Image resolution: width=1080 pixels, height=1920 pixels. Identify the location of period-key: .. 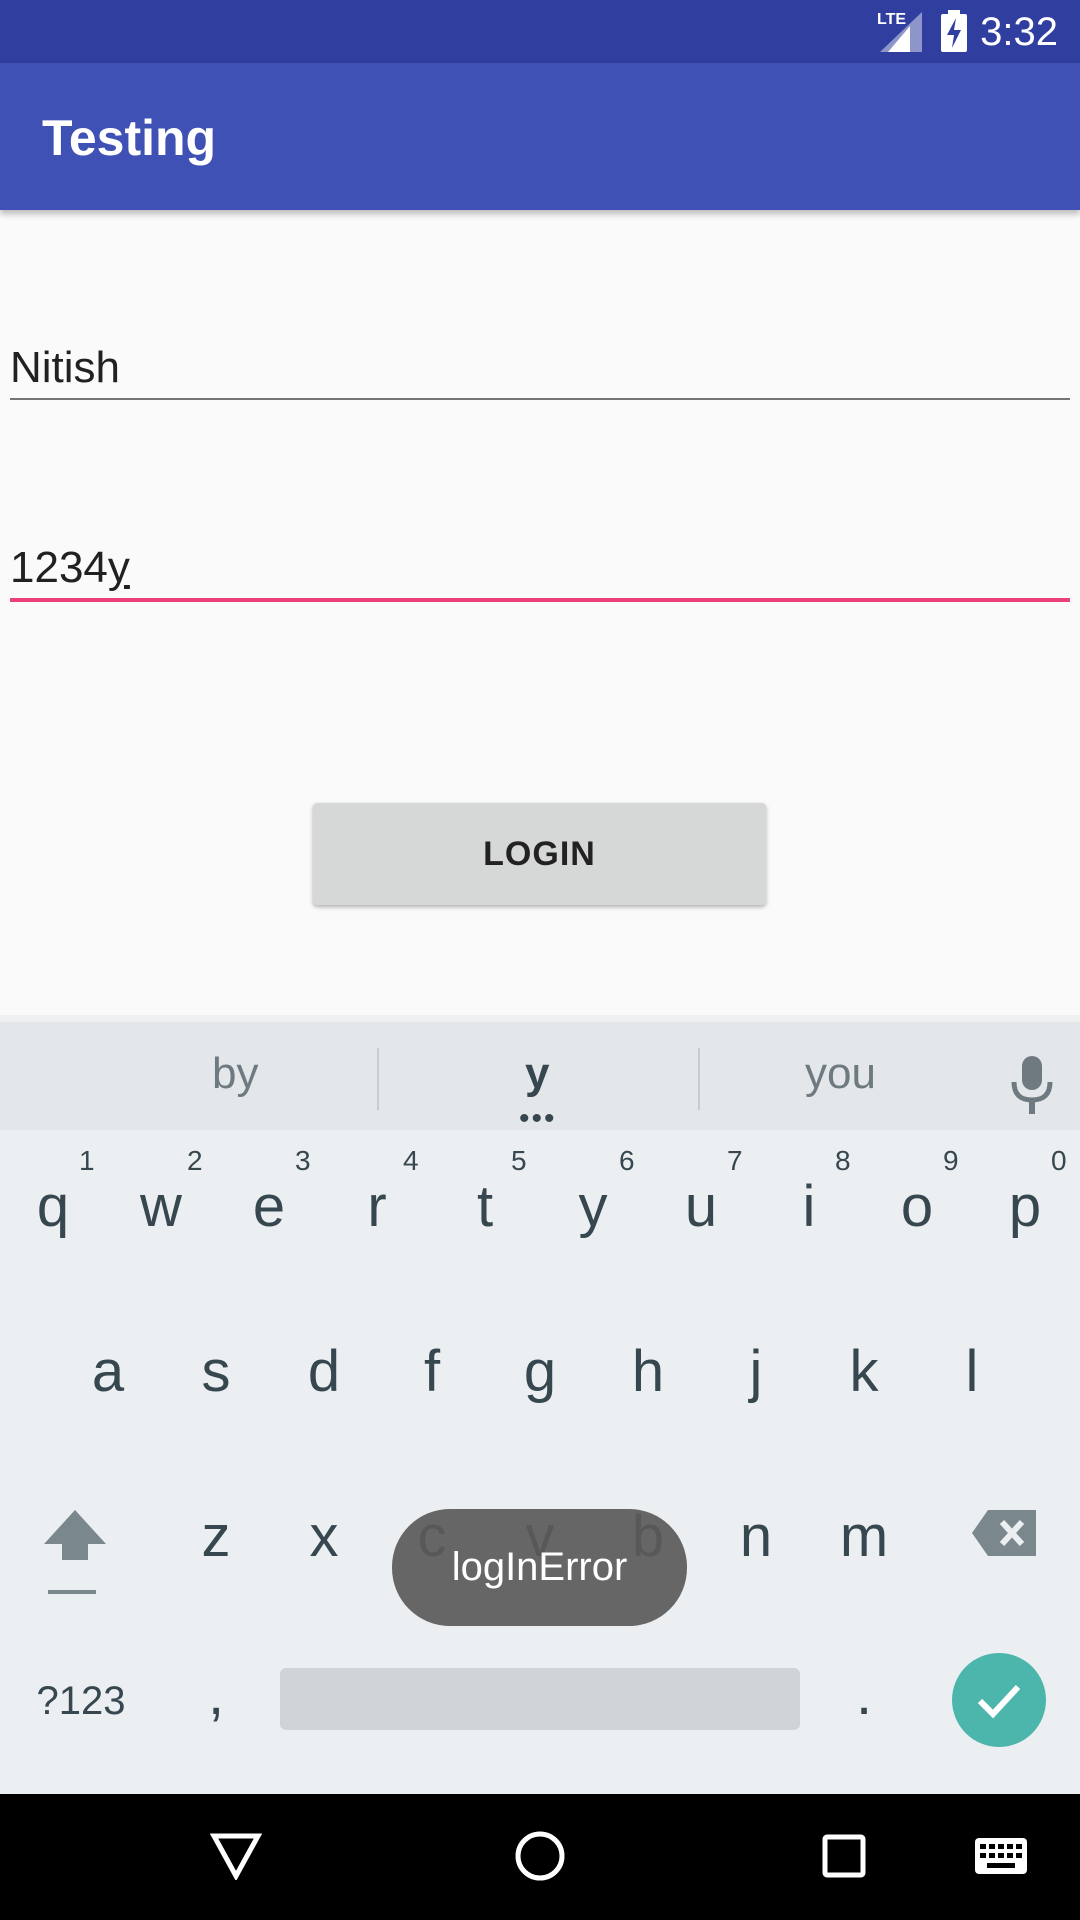
(864, 1695).